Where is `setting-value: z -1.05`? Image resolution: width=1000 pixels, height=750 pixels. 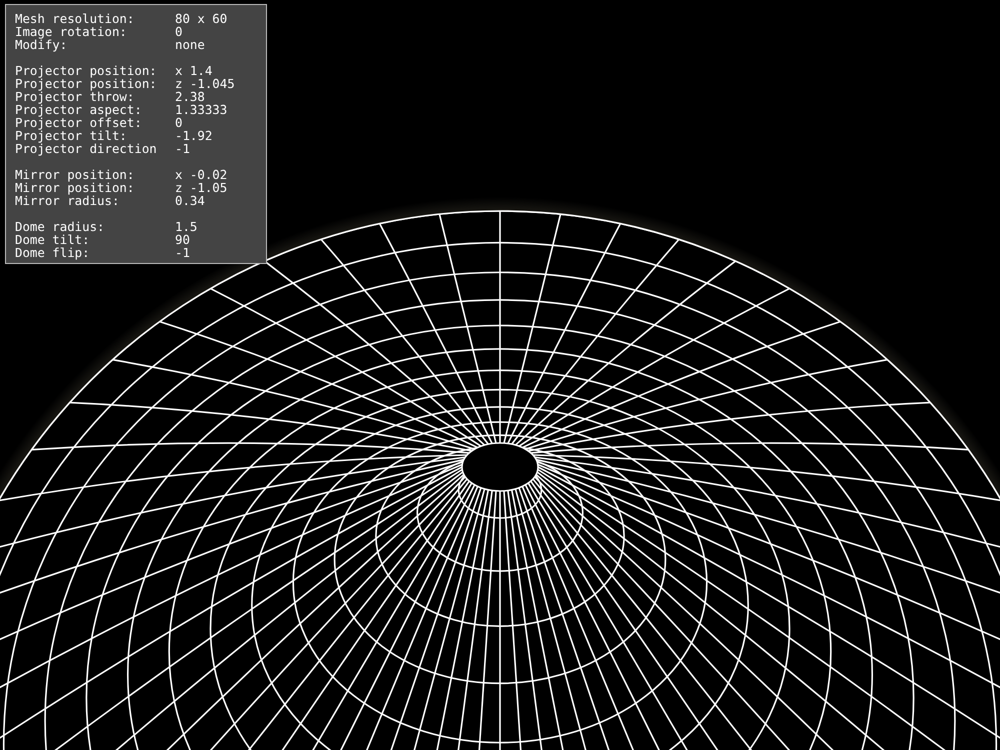
setting-value: z -1.05 is located at coordinates (201, 187).